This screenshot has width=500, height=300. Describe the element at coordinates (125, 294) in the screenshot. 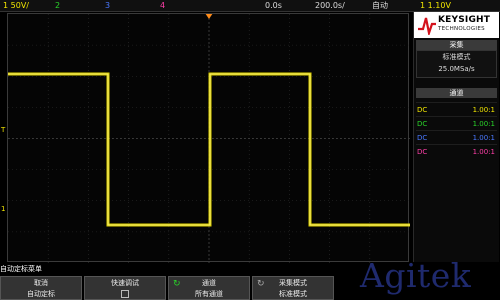

I see `checkbox-icon` at that location.